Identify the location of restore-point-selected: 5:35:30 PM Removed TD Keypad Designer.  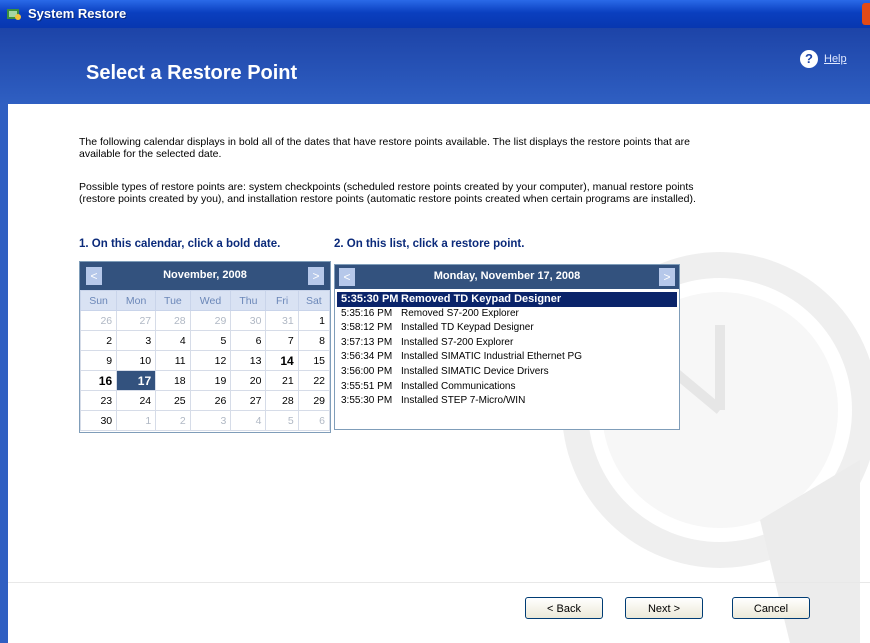
(507, 299).